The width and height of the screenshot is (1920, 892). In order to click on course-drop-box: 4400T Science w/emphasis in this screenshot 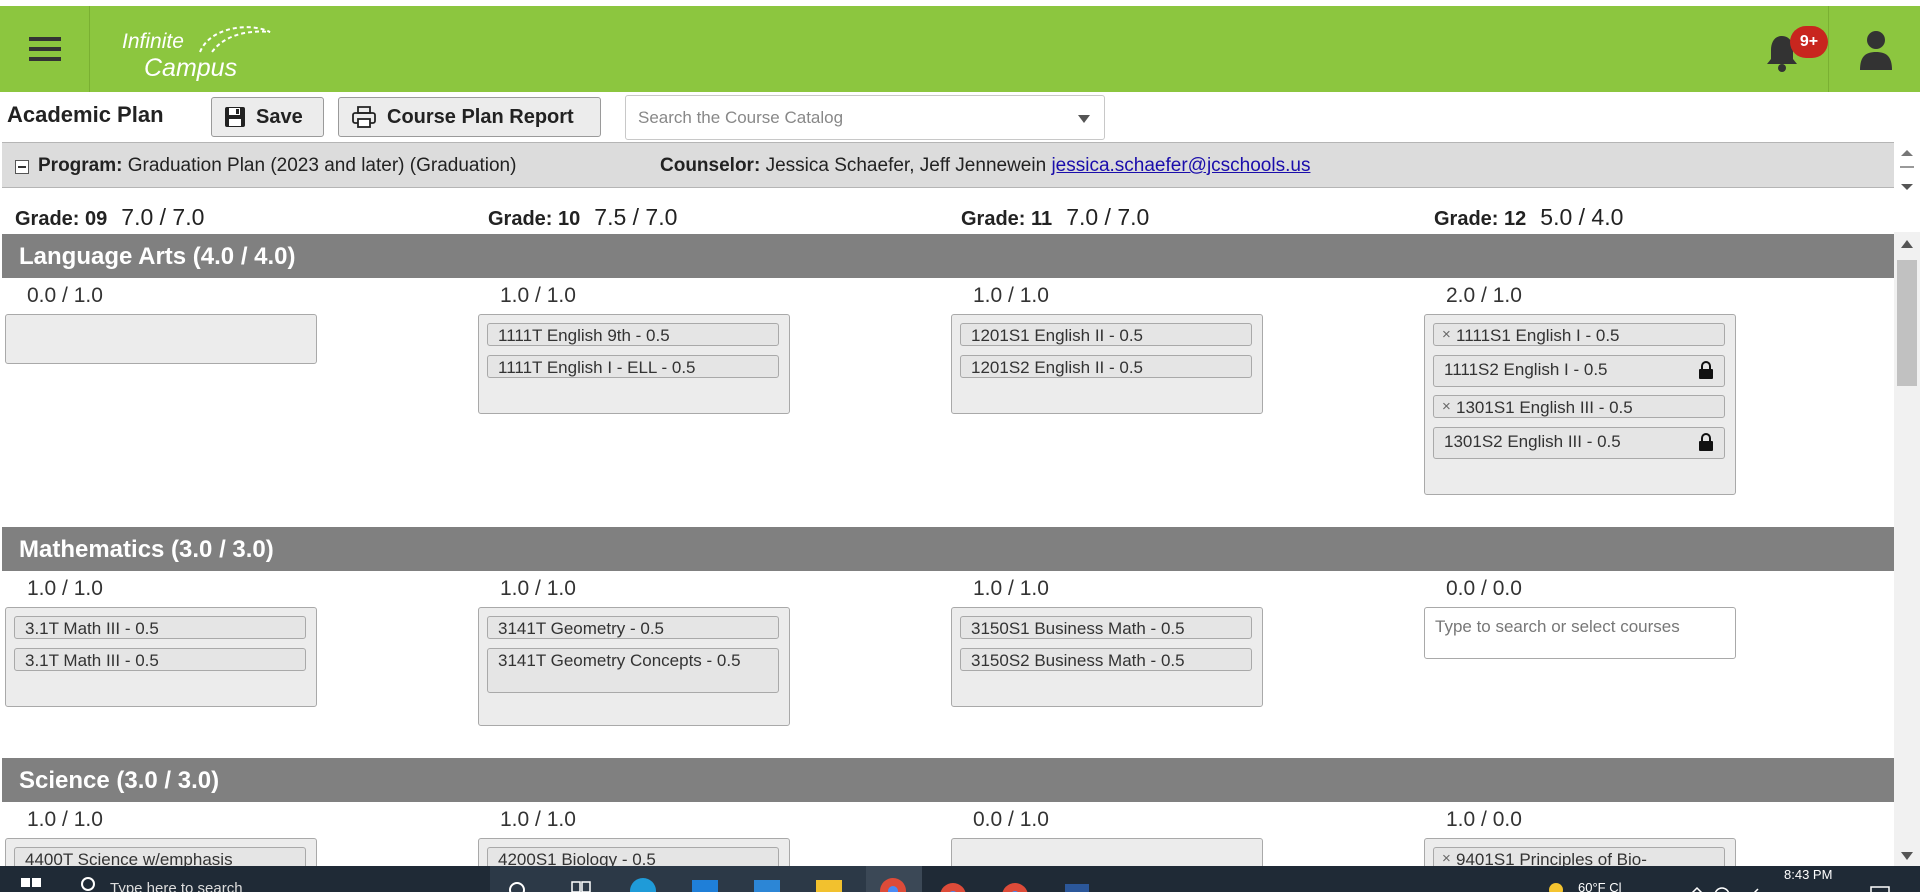, I will do `click(161, 852)`.